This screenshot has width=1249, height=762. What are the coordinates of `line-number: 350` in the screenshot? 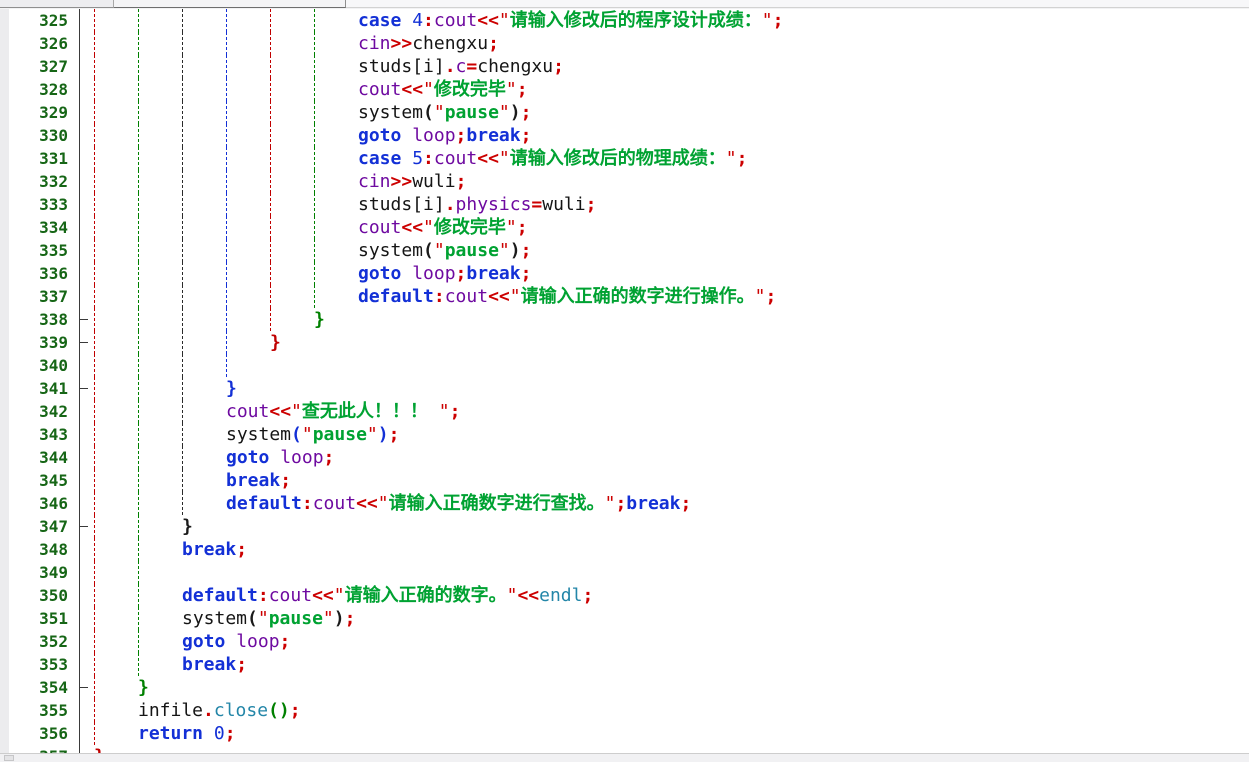 It's located at (41, 595).